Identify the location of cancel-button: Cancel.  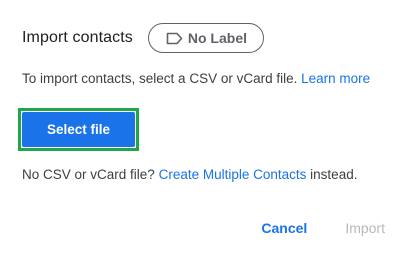
(284, 228).